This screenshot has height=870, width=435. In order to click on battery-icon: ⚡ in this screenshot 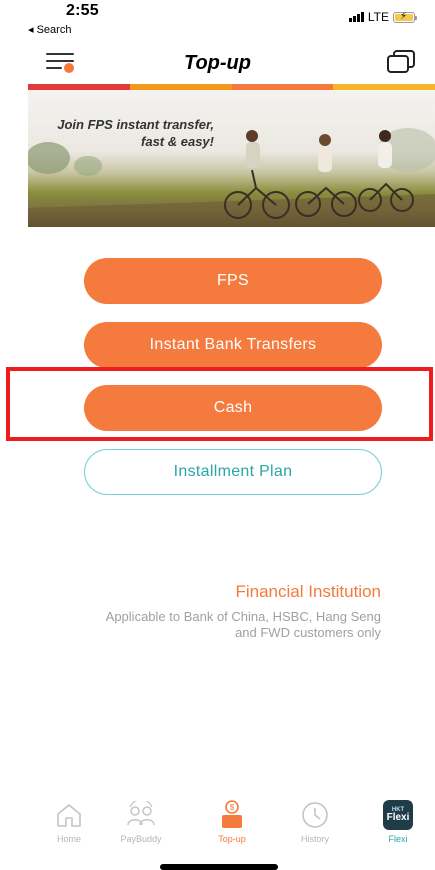, I will do `click(405, 17)`.